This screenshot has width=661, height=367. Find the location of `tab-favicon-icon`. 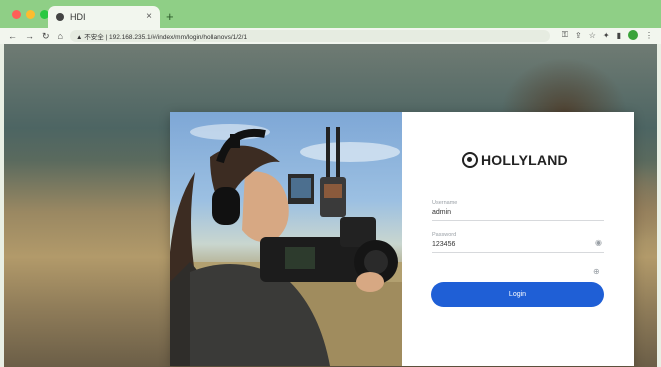

tab-favicon-icon is located at coordinates (60, 17).